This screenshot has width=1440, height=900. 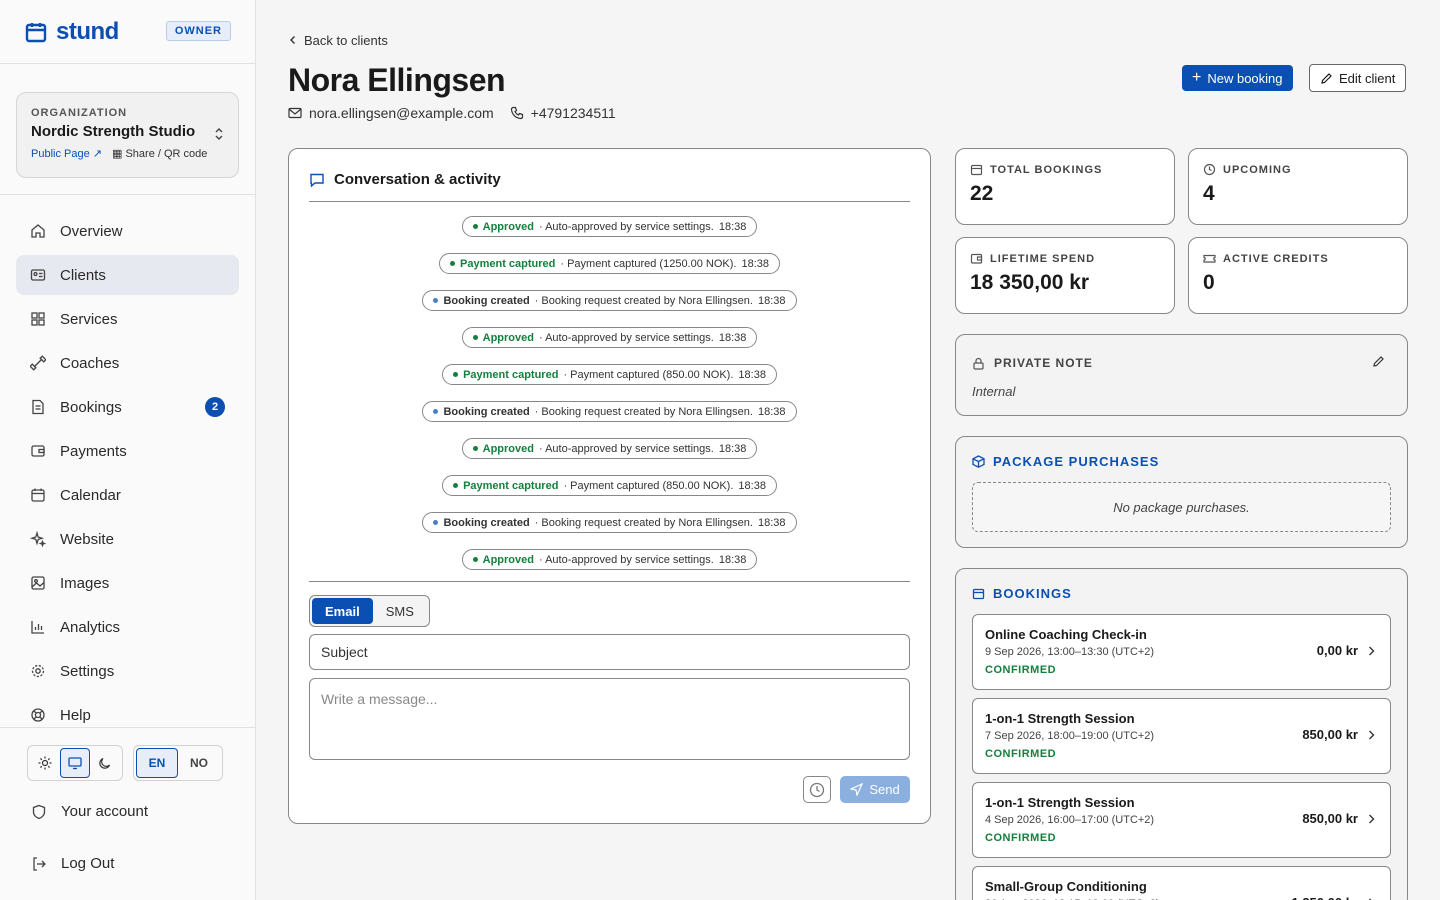 I want to click on pencil-icon, so click(x=1378, y=361).